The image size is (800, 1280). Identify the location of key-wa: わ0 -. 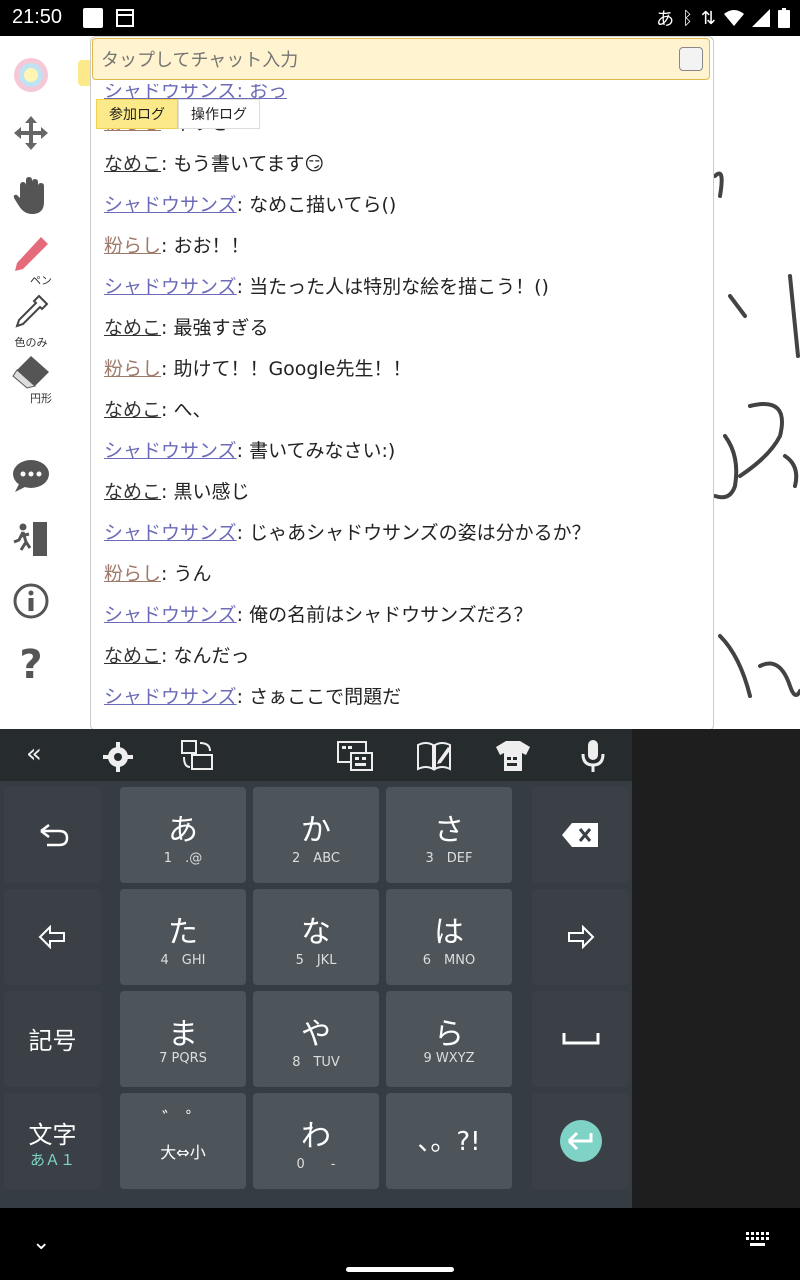
(316, 1141).